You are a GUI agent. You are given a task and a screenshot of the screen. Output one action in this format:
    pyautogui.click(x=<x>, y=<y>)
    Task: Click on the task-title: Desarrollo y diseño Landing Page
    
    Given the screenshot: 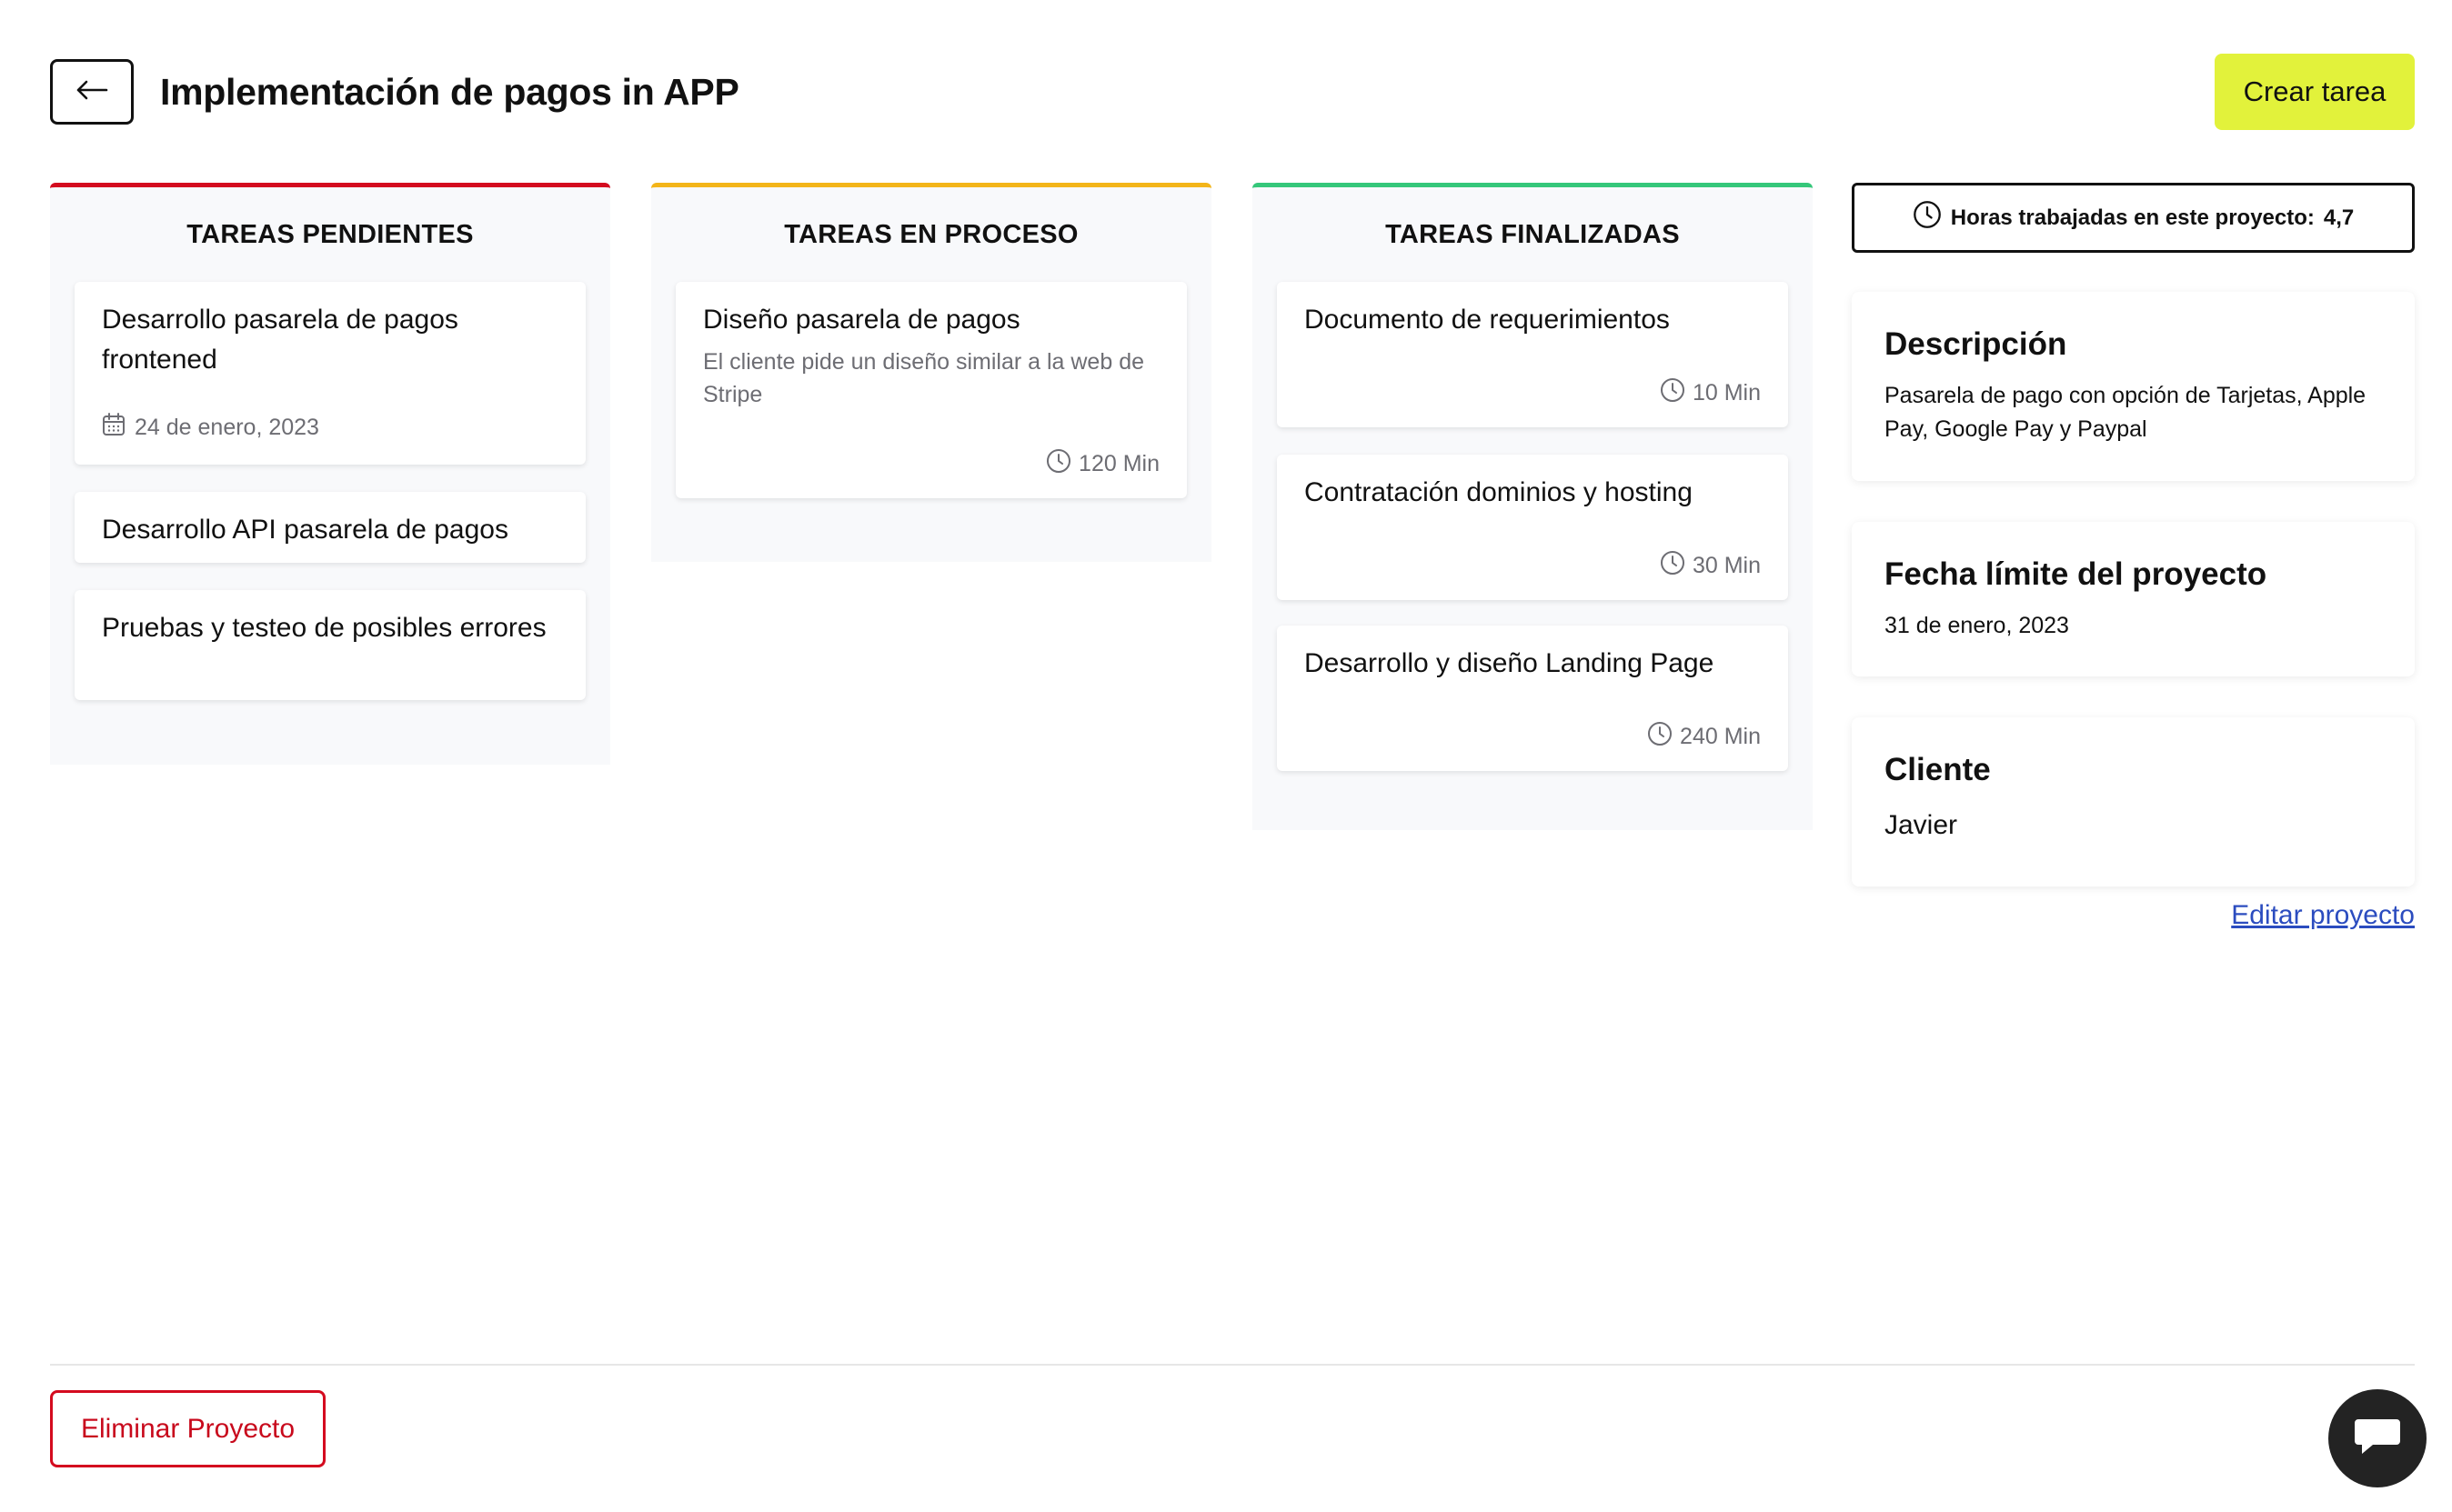 What is the action you would take?
    pyautogui.click(x=1509, y=663)
    